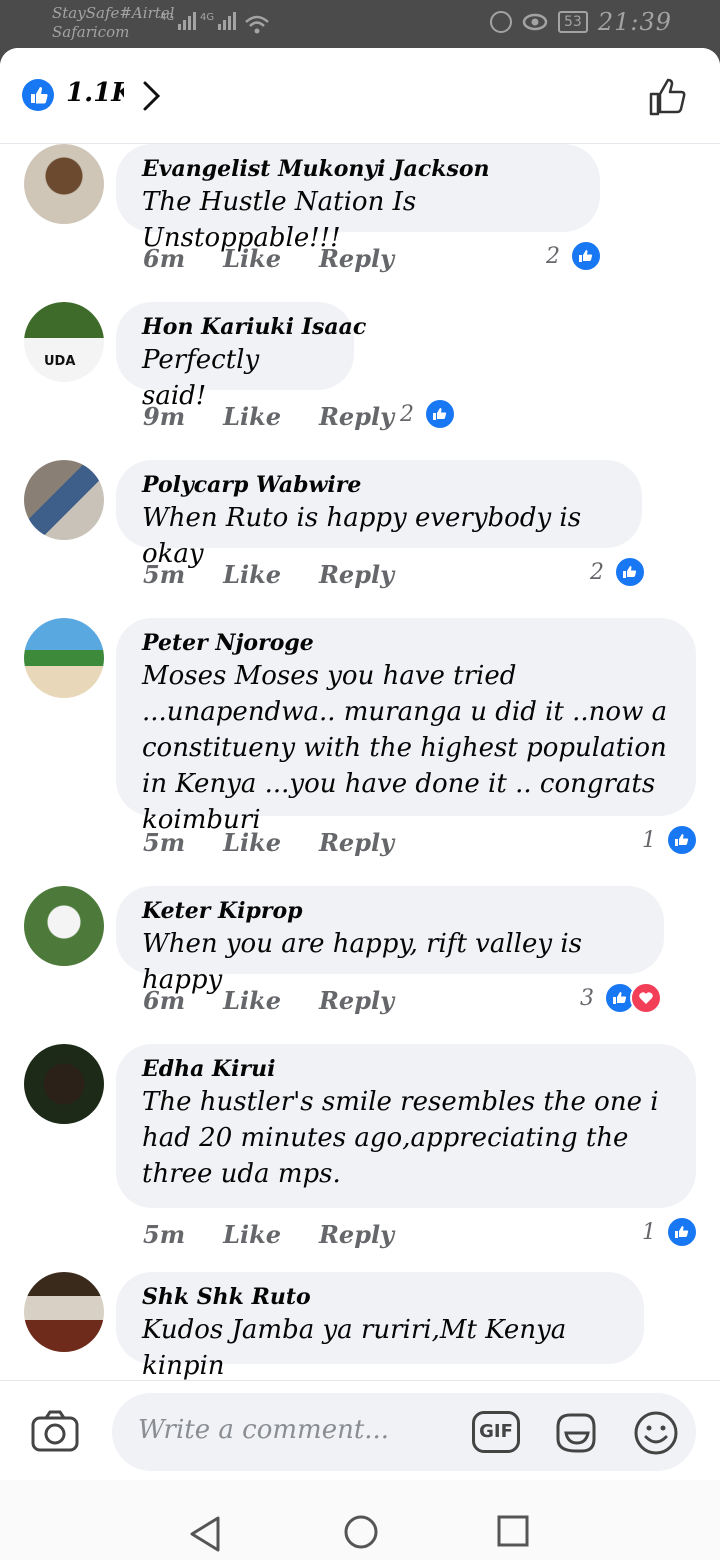 This screenshot has height=1560, width=720. Describe the element at coordinates (646, 998) in the screenshot. I see `love-reaction-icon` at that location.